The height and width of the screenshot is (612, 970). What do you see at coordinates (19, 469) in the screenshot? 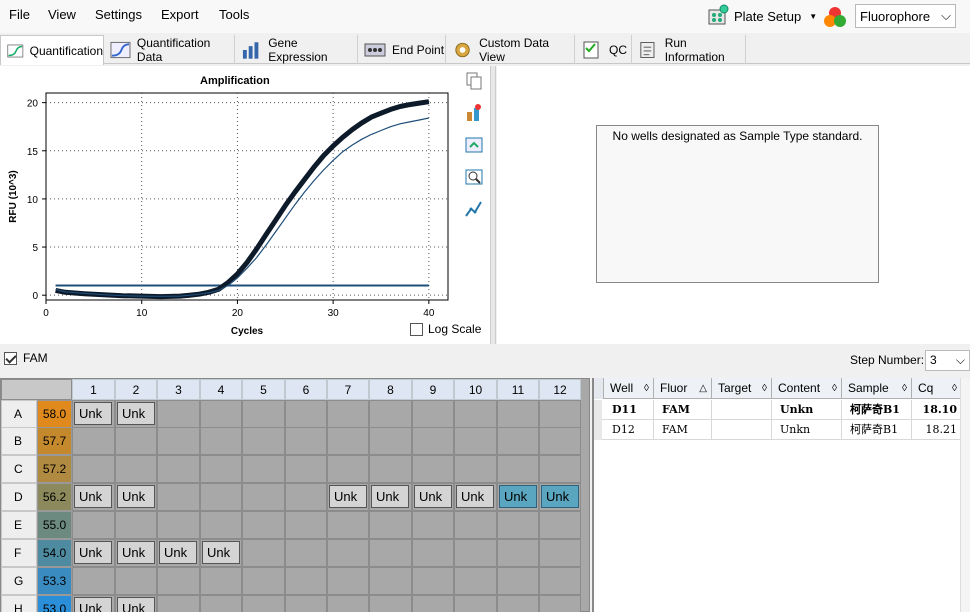
I see `row-header: C` at bounding box center [19, 469].